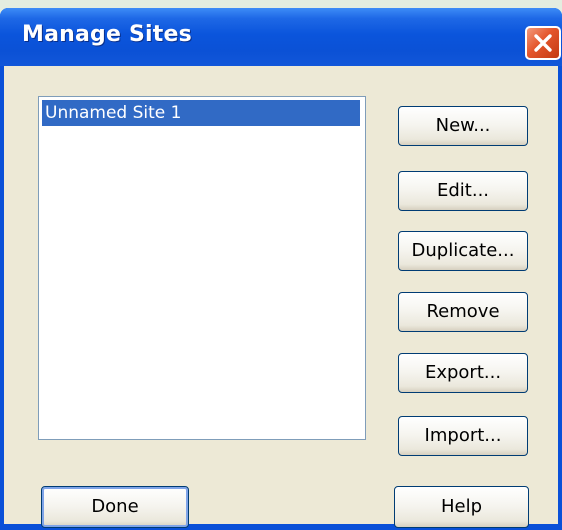 This screenshot has width=562, height=530. I want to click on close-icon, so click(543, 43).